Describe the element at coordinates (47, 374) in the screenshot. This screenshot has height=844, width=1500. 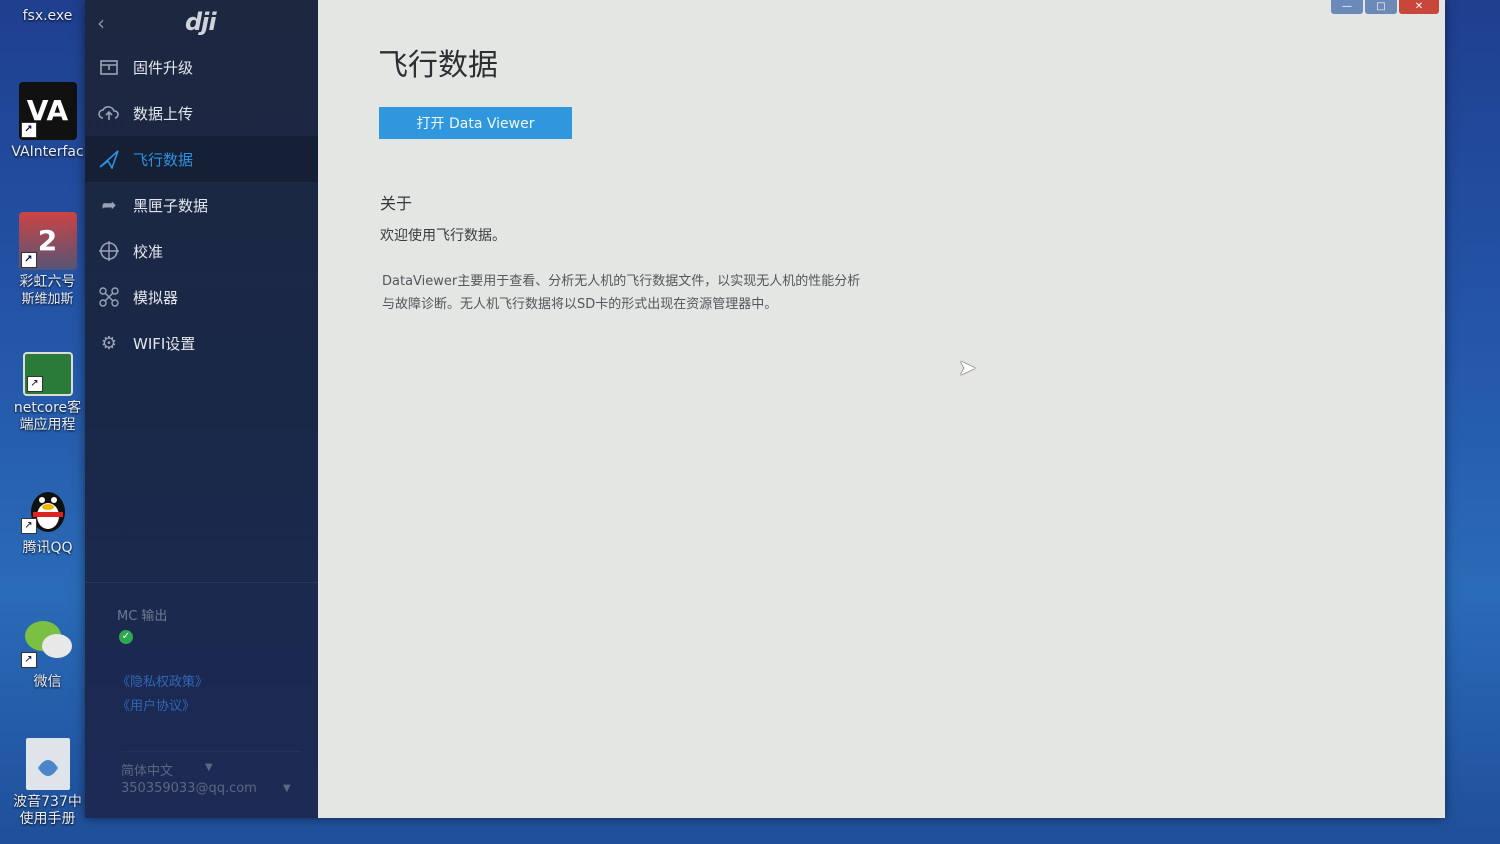
I see `network-app-icon: ↗` at that location.